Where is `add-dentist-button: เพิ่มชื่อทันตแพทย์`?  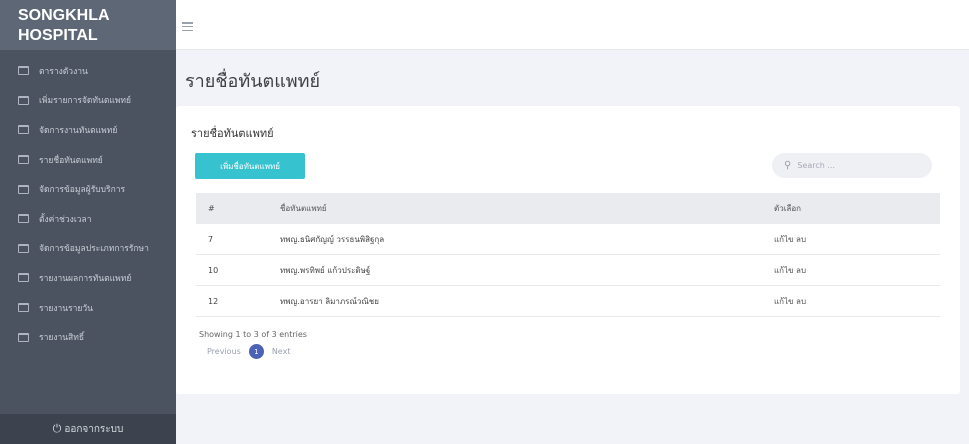
add-dentist-button: เพิ่มชื่อทันตแพทย์ is located at coordinates (250, 166).